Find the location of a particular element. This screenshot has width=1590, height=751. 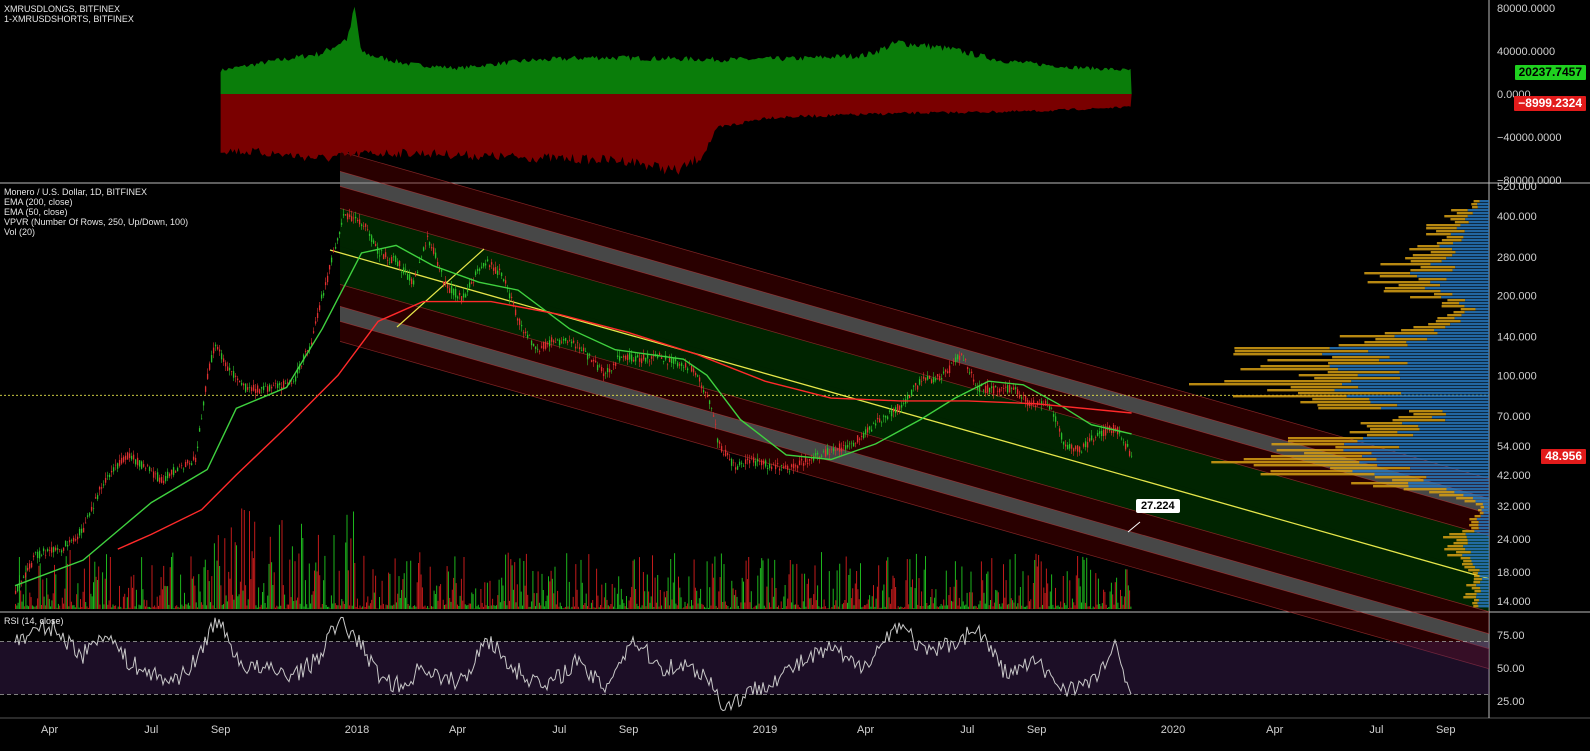

pitchfork-price-callout: 27.224 is located at coordinates (1158, 506).